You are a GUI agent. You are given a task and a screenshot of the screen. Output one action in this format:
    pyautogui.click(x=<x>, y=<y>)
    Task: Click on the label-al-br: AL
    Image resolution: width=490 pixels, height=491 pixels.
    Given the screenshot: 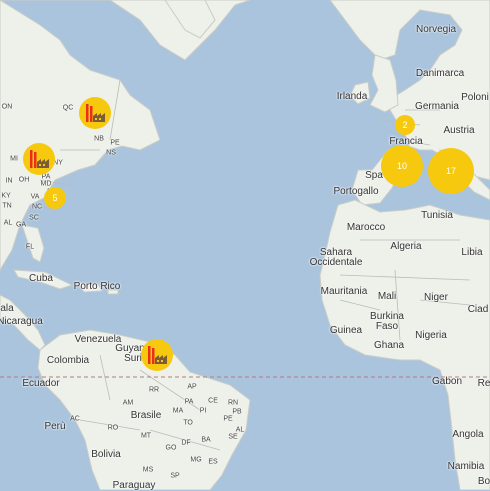 What is the action you would take?
    pyautogui.click(x=240, y=430)
    